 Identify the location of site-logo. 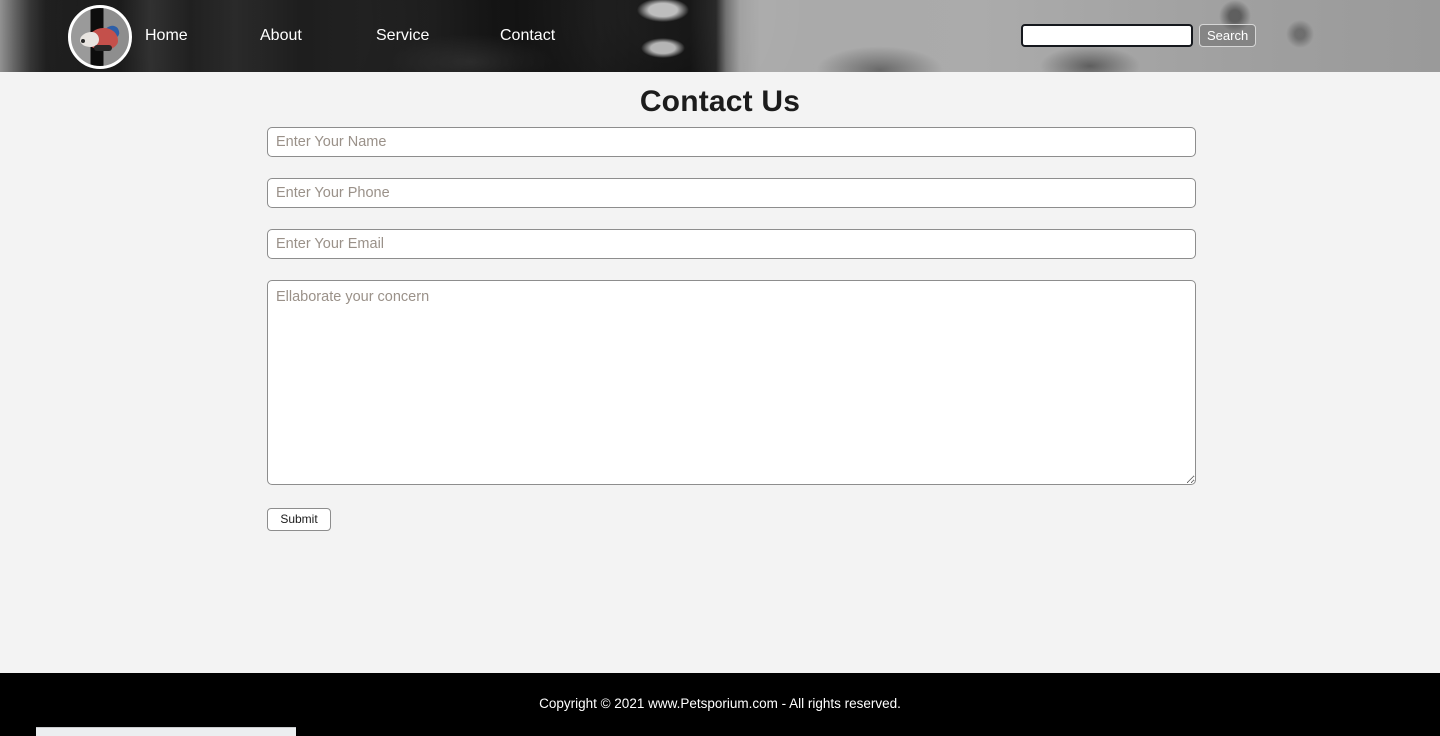
(100, 37).